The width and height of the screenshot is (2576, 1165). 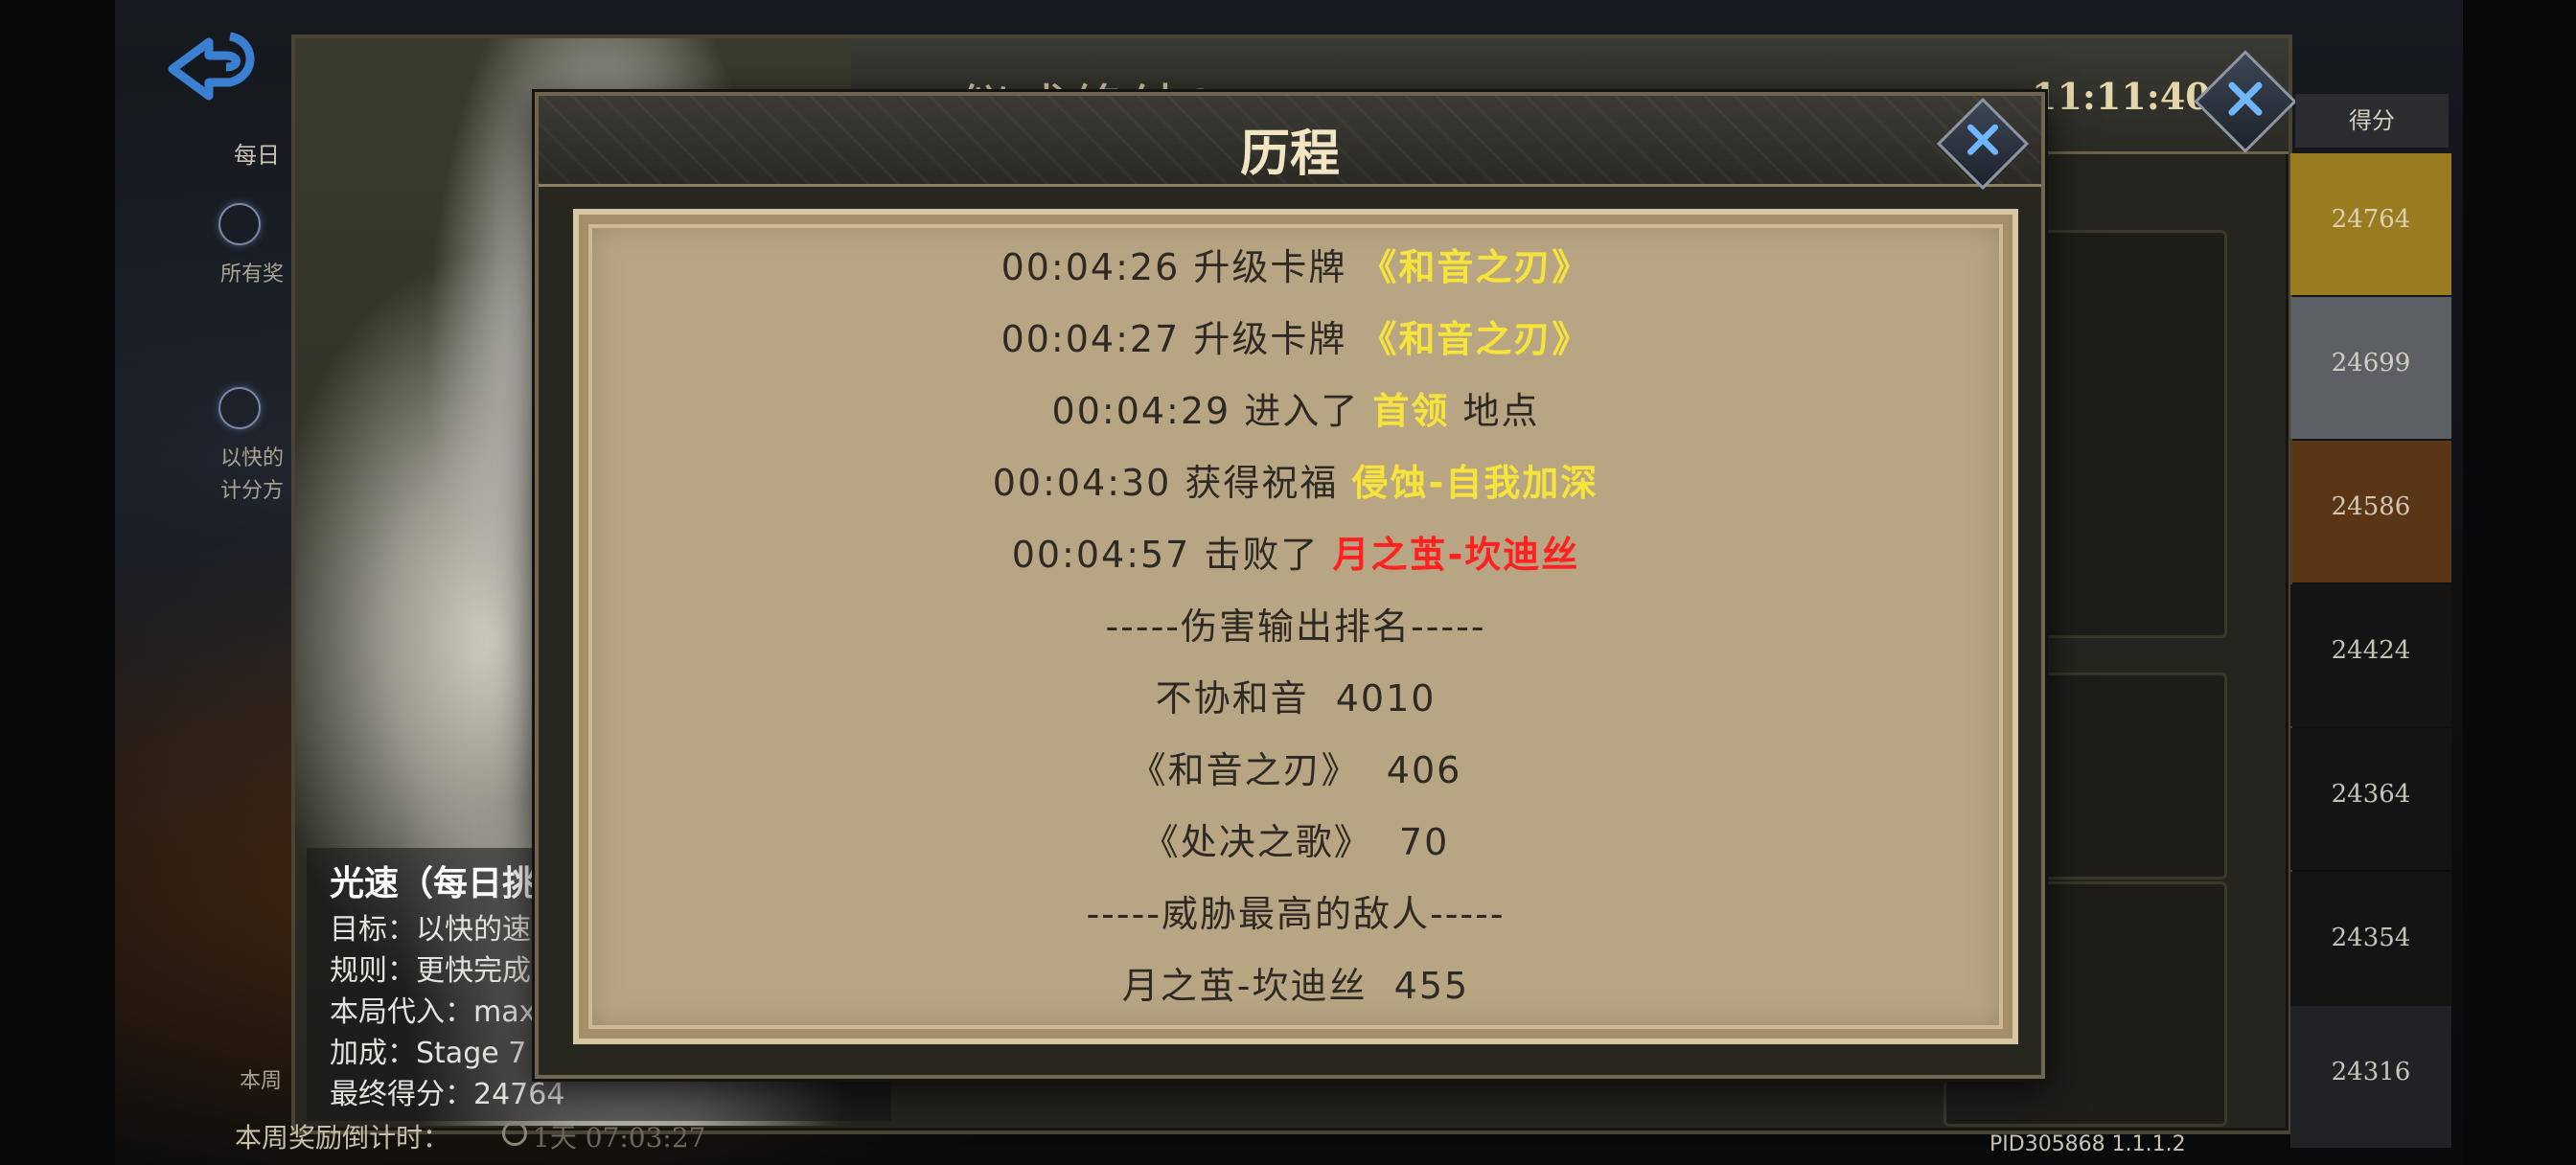 I want to click on history-log-line: 00:04:57 击败了 月之茧-坎迪丝, so click(x=1295, y=551).